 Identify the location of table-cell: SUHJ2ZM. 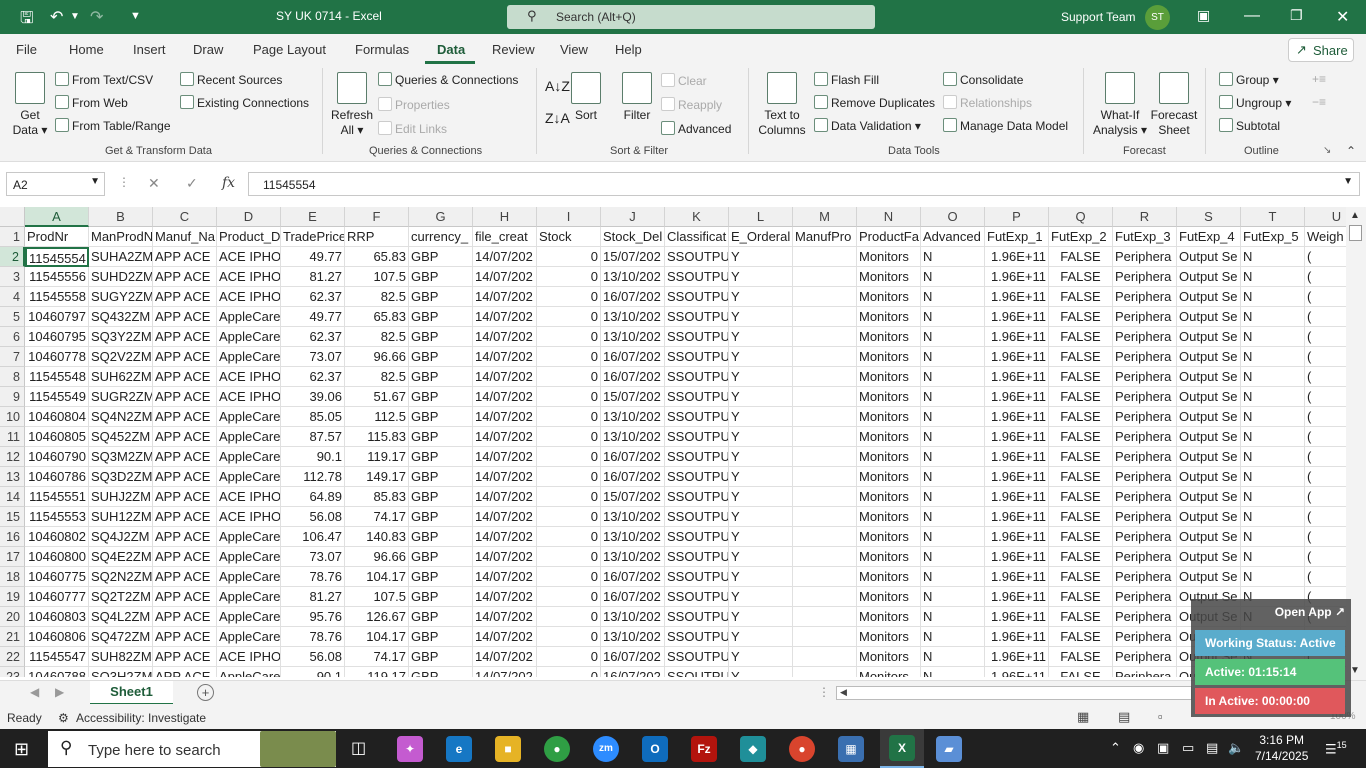
(121, 497).